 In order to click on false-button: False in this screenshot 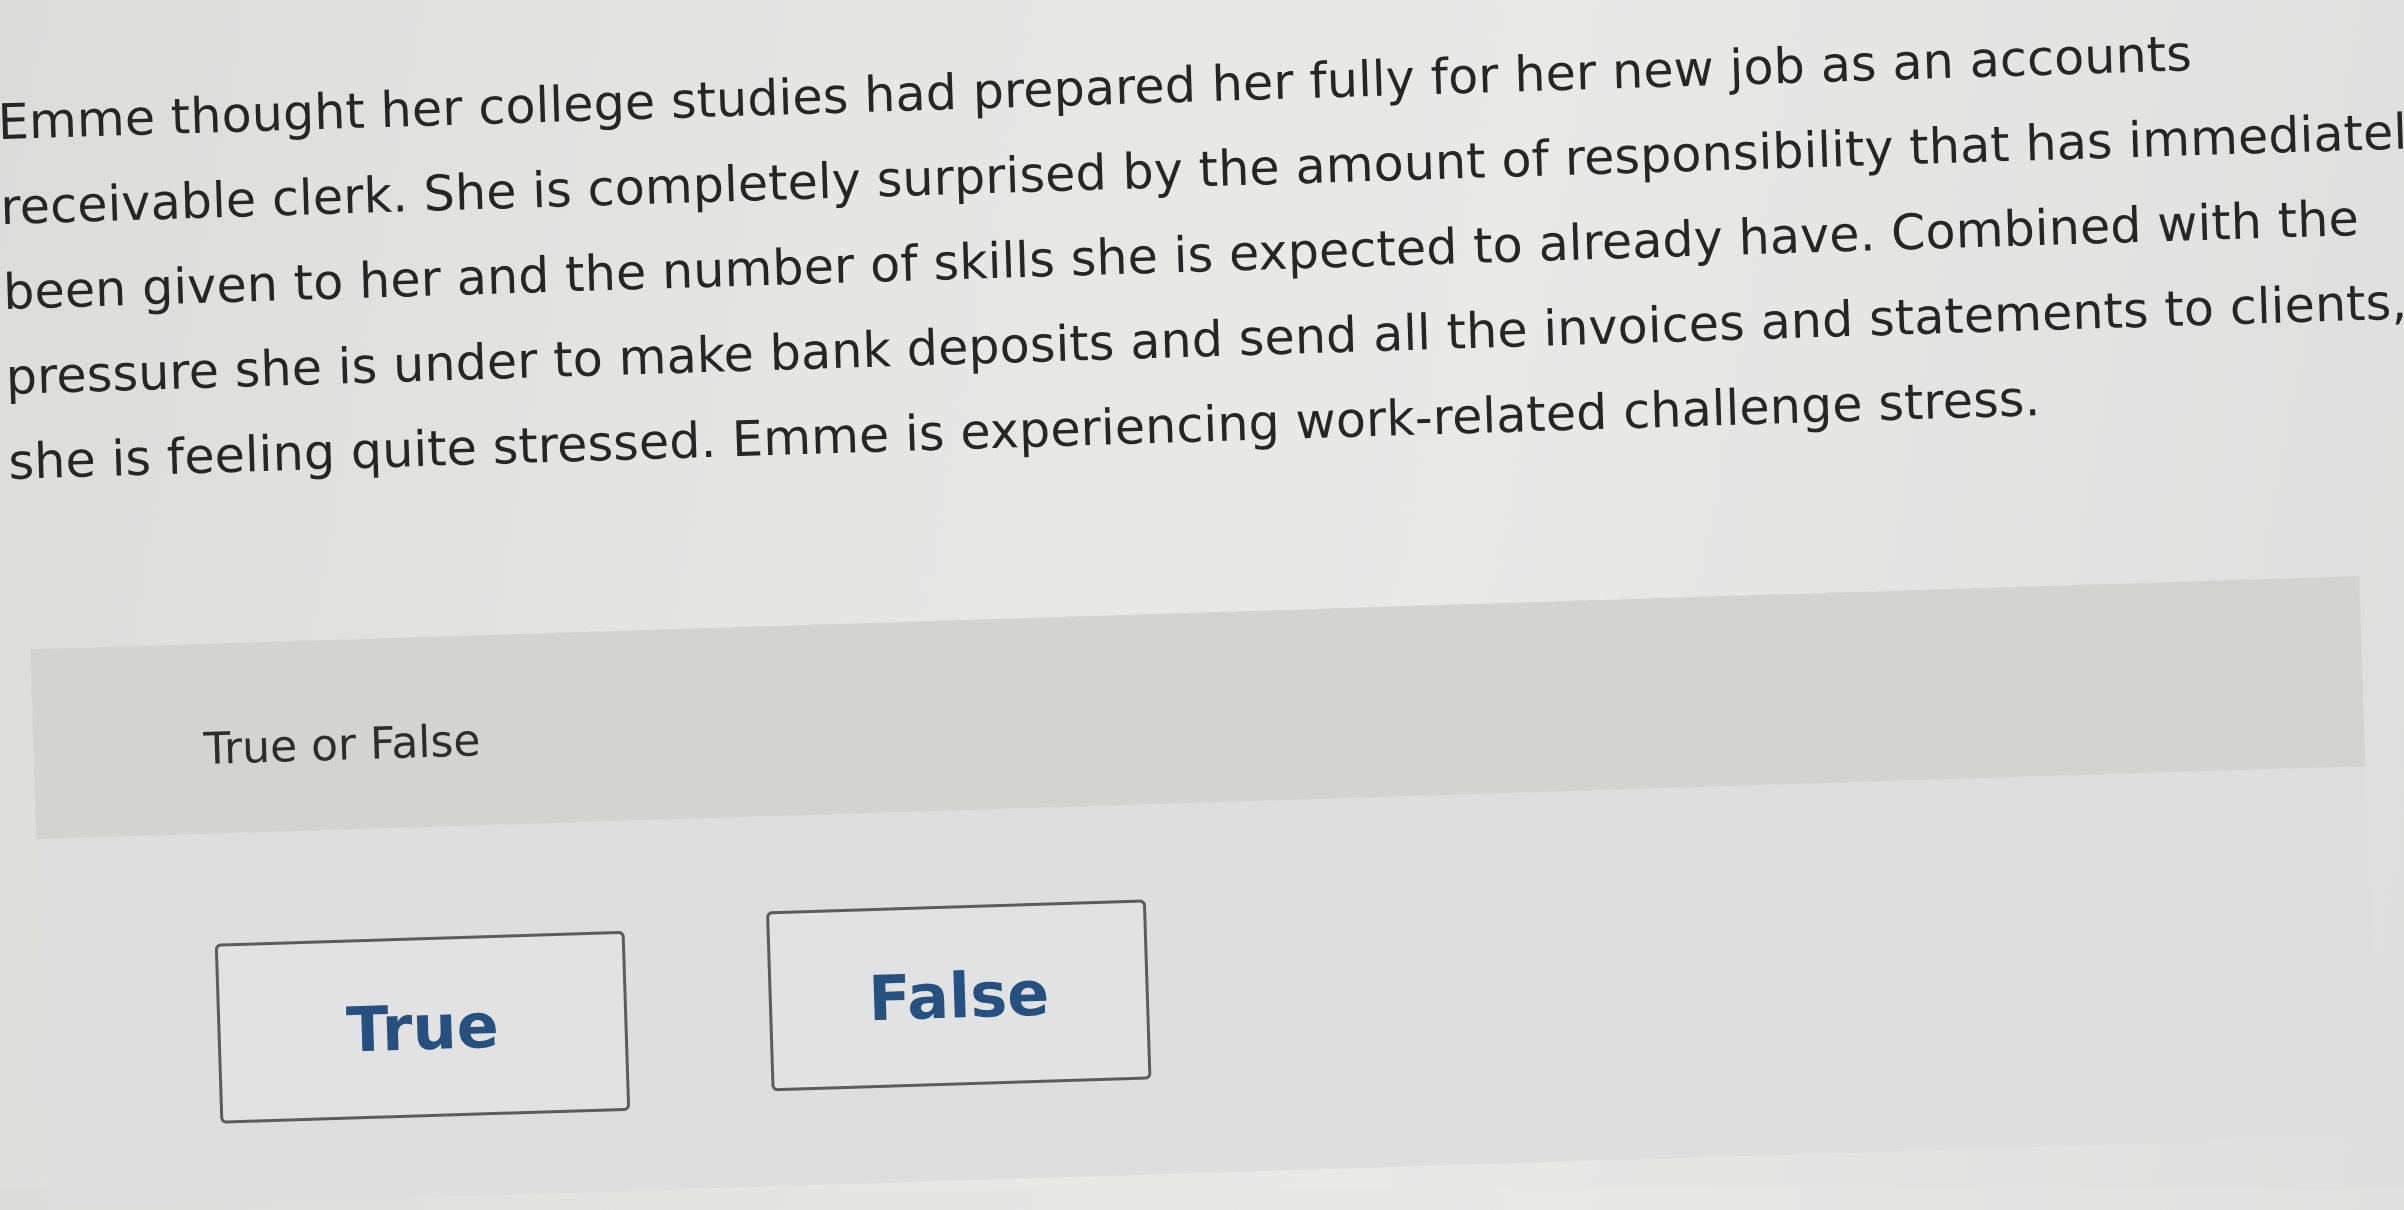, I will do `click(959, 995)`.